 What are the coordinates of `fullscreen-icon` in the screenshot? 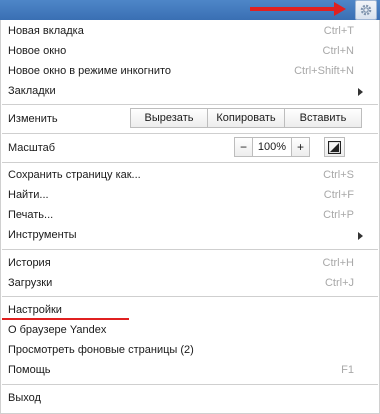 It's located at (334, 147).